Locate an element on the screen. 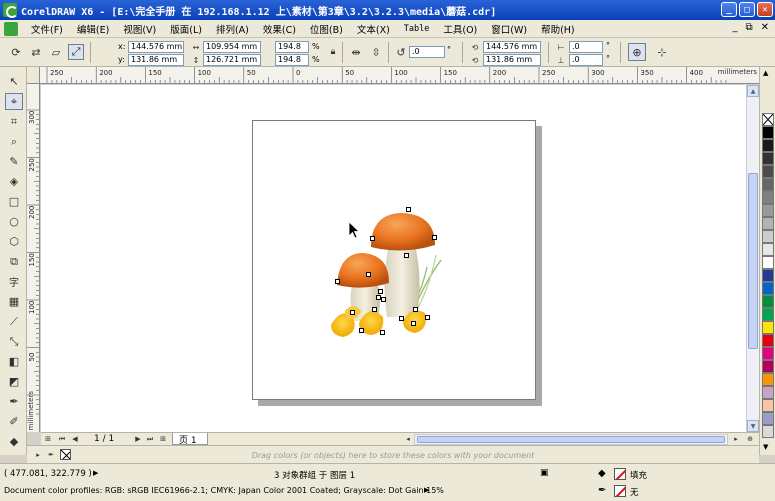  last-page-icon: ⏭ is located at coordinates (150, 439).